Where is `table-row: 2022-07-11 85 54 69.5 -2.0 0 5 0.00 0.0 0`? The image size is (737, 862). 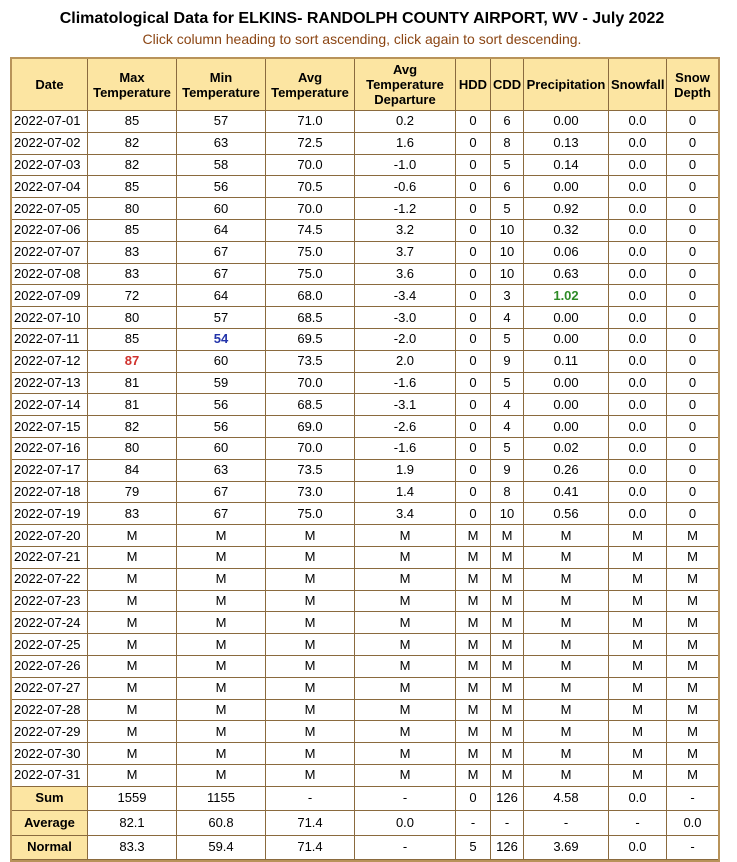
table-row: 2022-07-11 85 54 69.5 -2.0 0 5 0.00 0.0 0 is located at coordinates (365, 339).